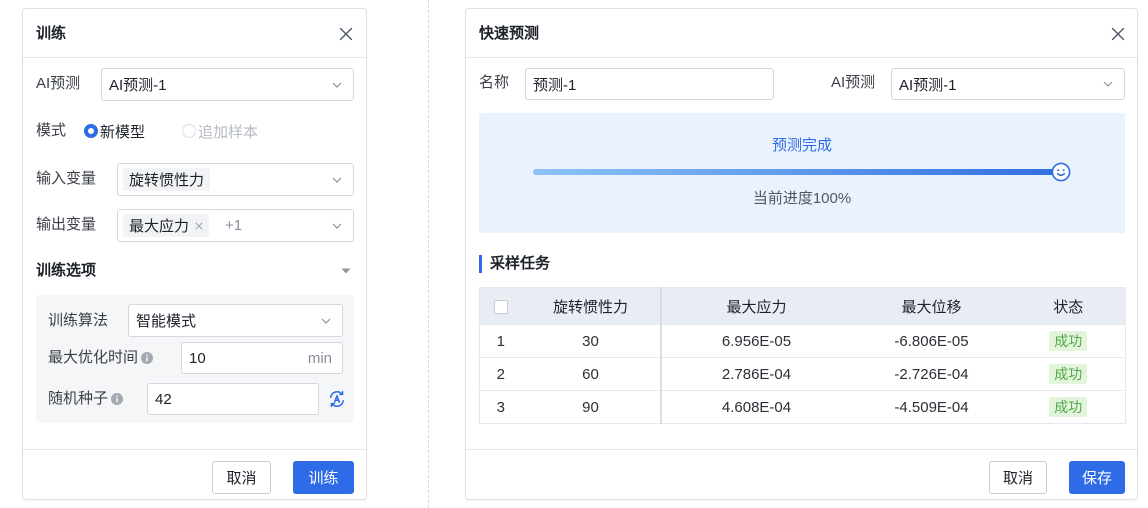  Describe the element at coordinates (166, 321) in the screenshot. I see `algorithm-value: 智能模式` at that location.